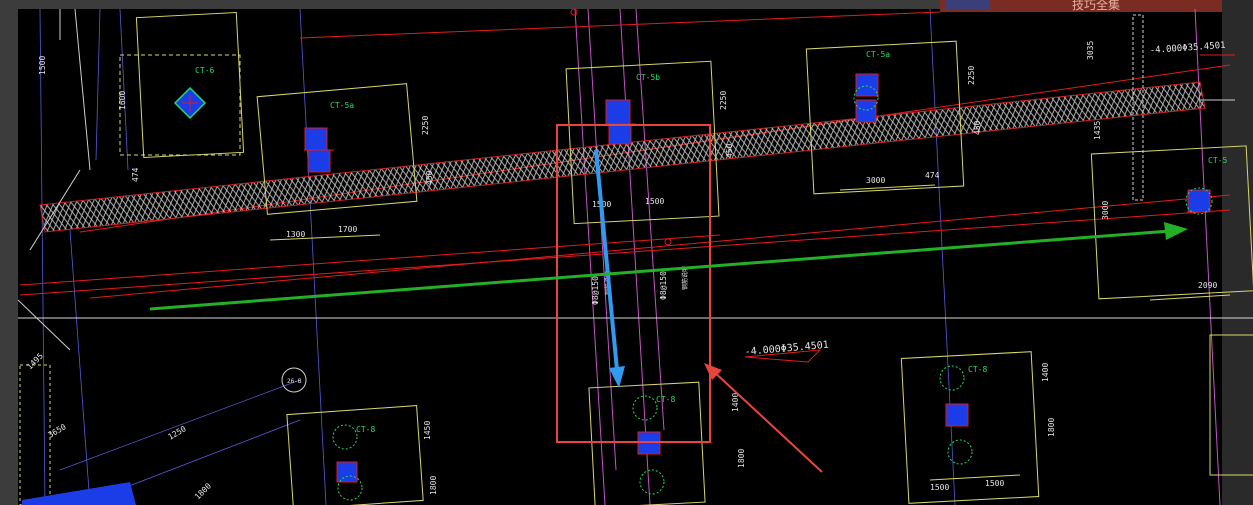  Describe the element at coordinates (665, 399) in the screenshot. I see `cap-label-ct8-mid: CT-8` at that location.